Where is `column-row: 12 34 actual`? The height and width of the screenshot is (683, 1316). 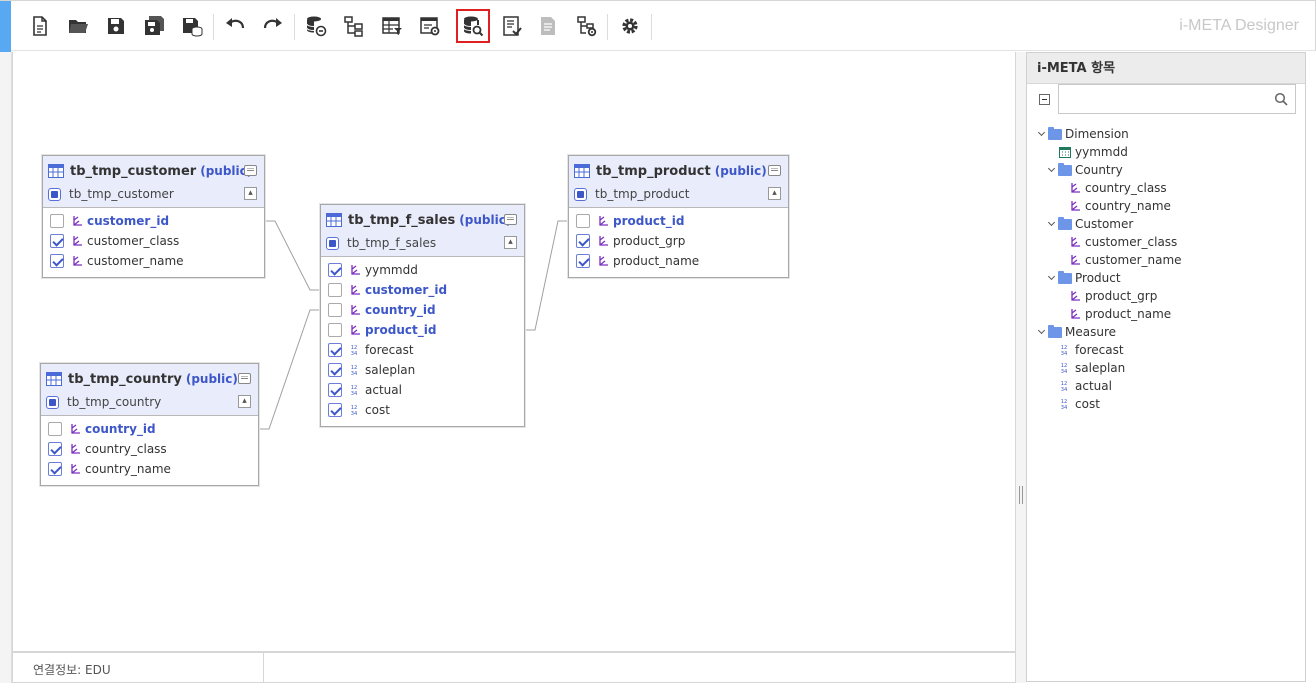 column-row: 12 34 actual is located at coordinates (422, 390).